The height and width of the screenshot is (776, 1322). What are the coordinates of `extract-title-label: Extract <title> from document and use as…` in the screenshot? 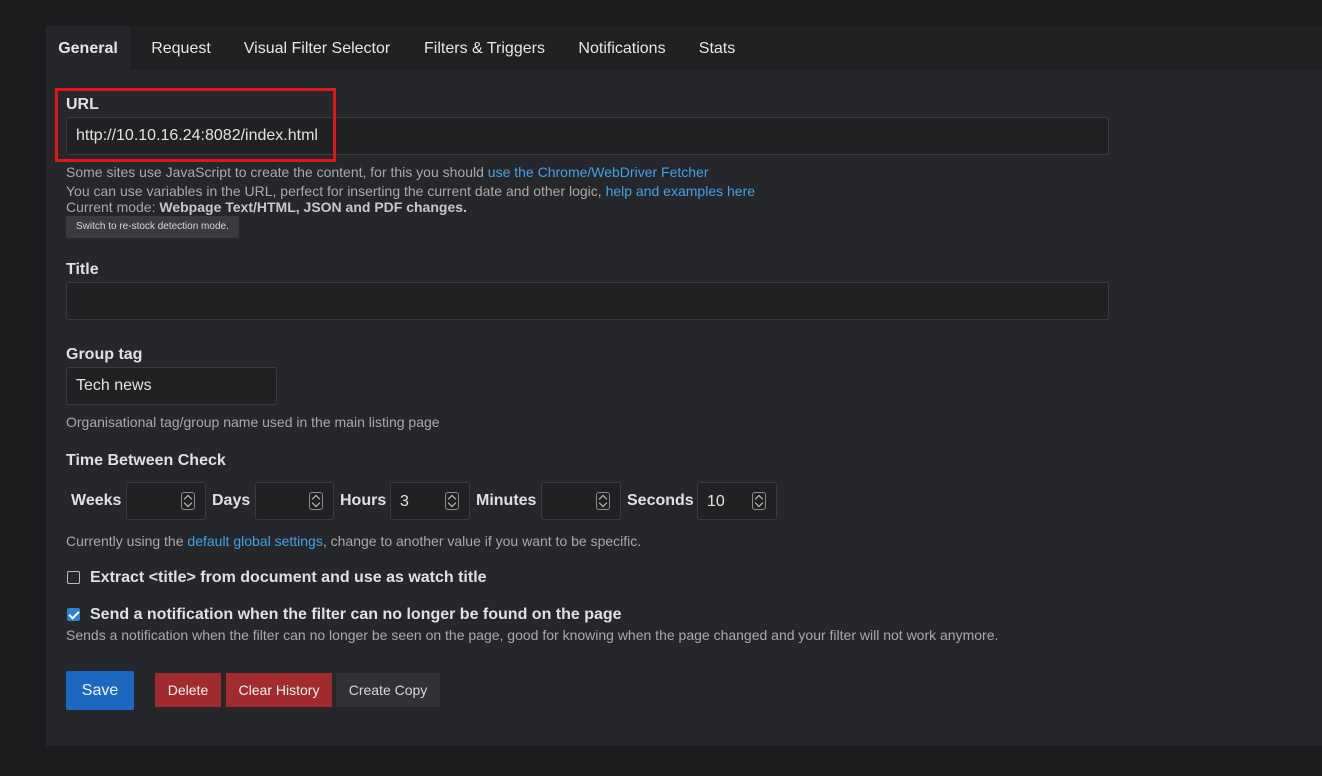 It's located at (288, 578).